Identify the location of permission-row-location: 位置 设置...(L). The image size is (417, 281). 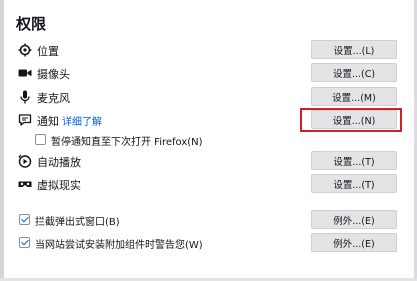
(206, 51).